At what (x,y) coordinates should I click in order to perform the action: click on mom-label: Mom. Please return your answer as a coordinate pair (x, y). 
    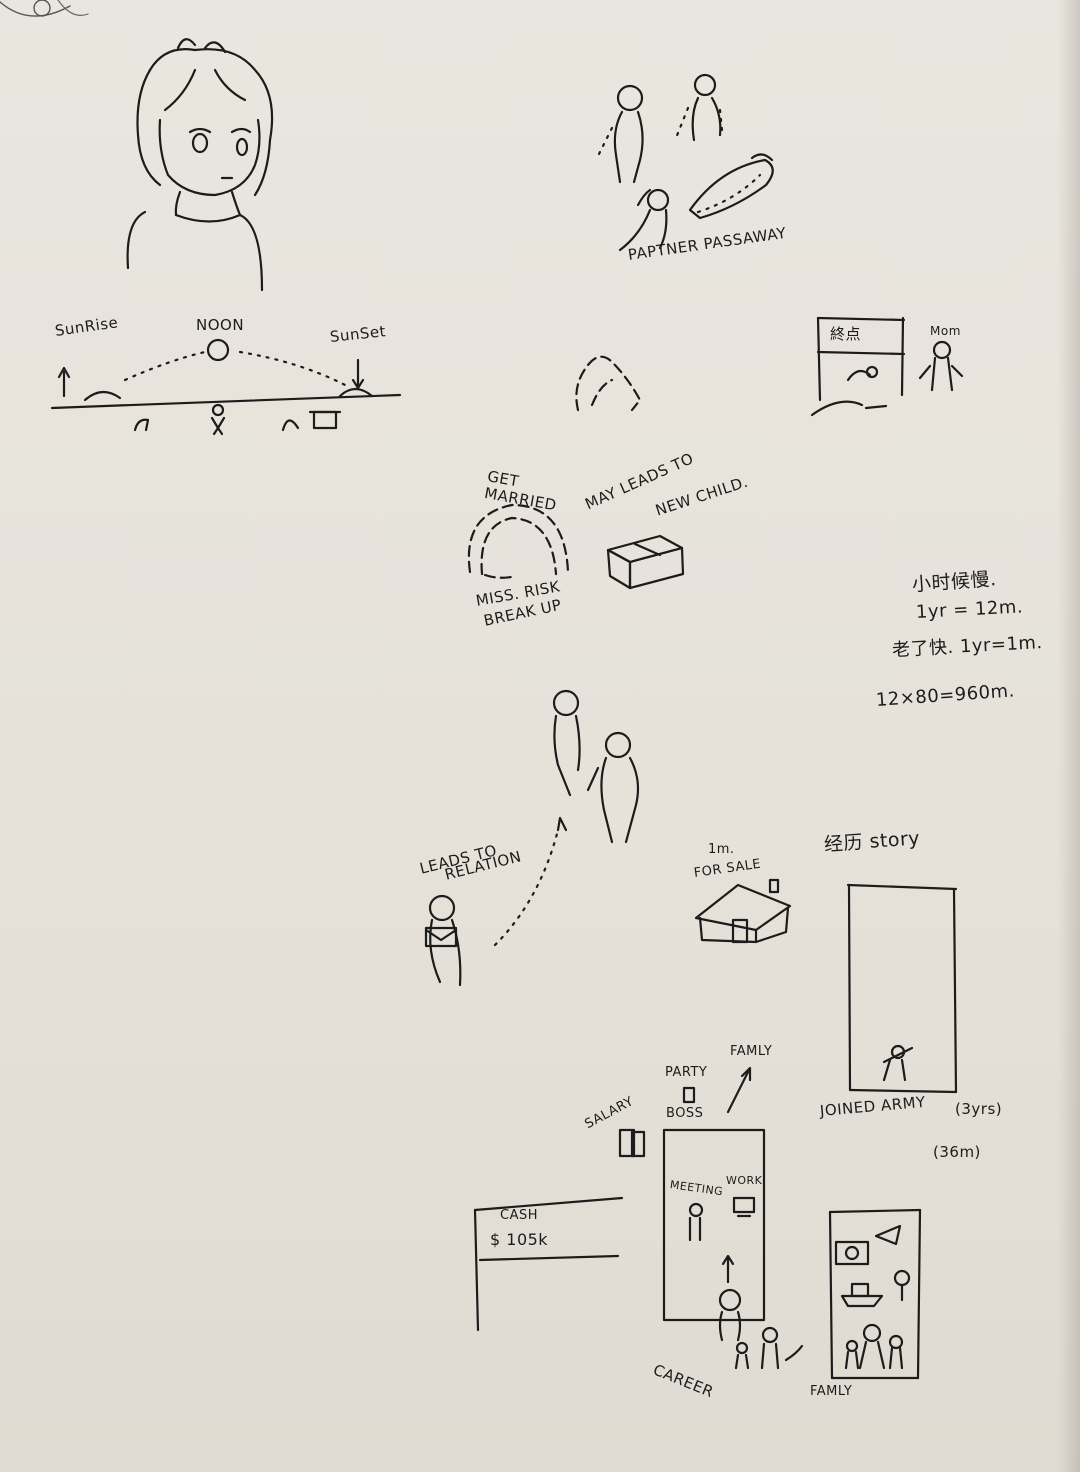
    Looking at the image, I should click on (945, 331).